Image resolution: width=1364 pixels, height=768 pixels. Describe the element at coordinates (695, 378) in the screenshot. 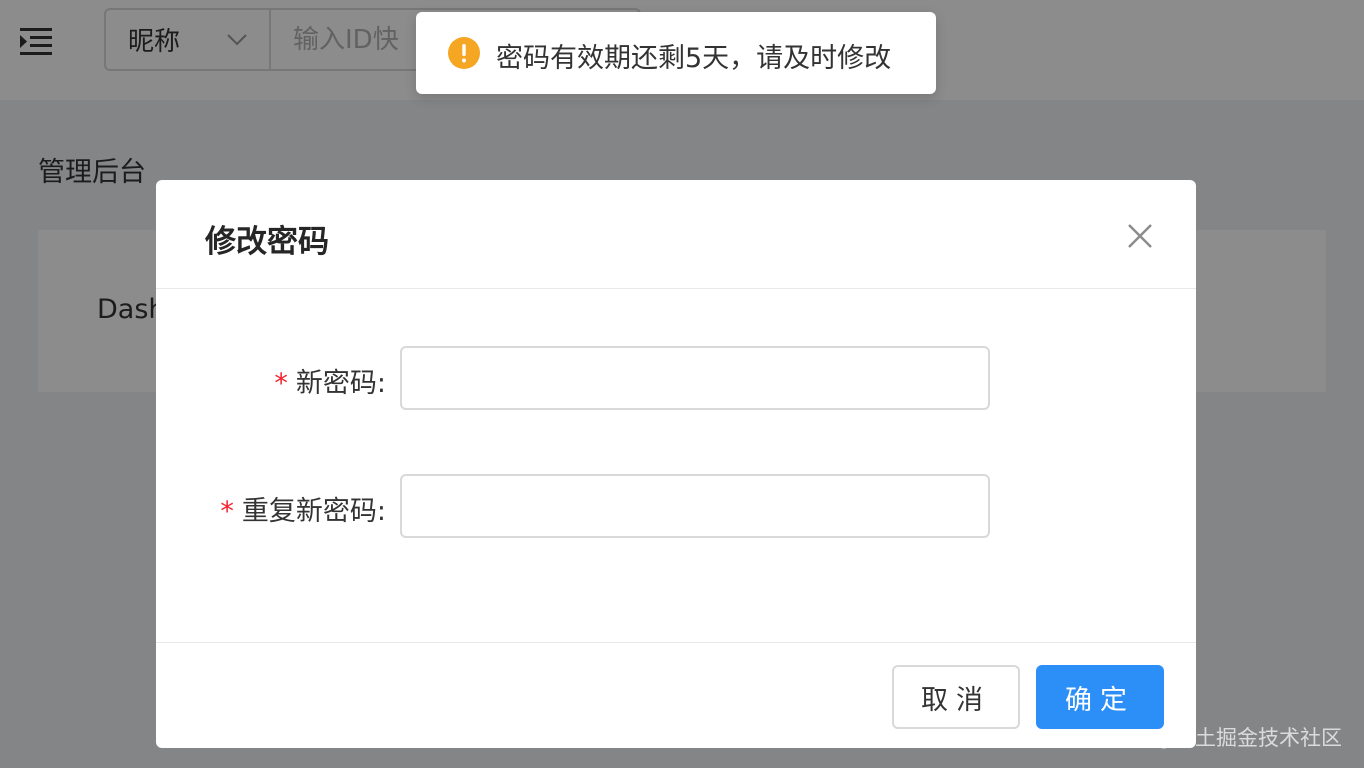

I see `new-password-input` at that location.